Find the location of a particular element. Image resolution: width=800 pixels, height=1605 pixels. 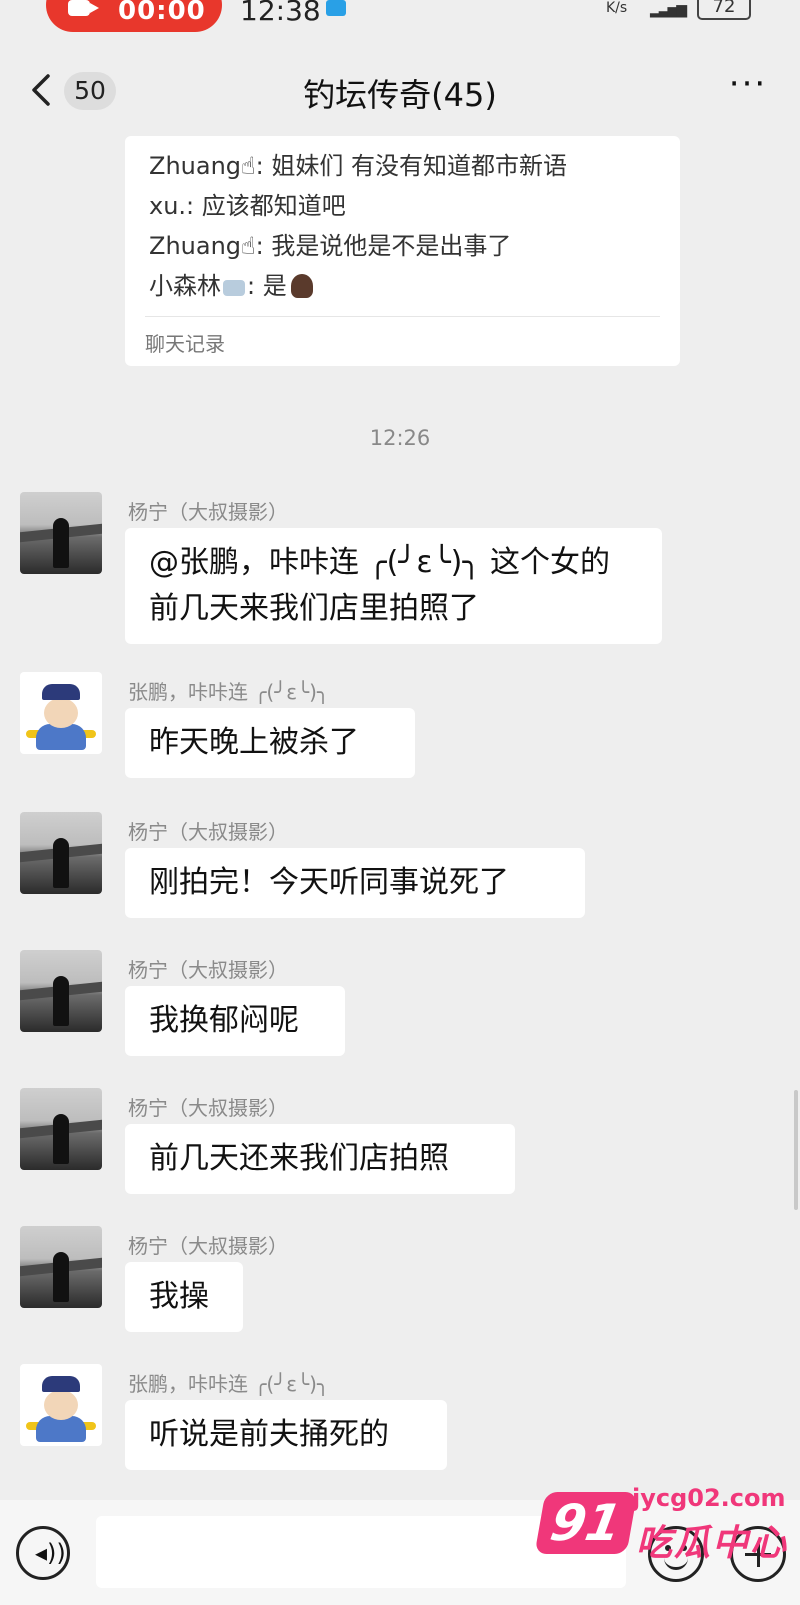

chat-header: 50 钓坛传奇(45) ··· is located at coordinates (400, 91).